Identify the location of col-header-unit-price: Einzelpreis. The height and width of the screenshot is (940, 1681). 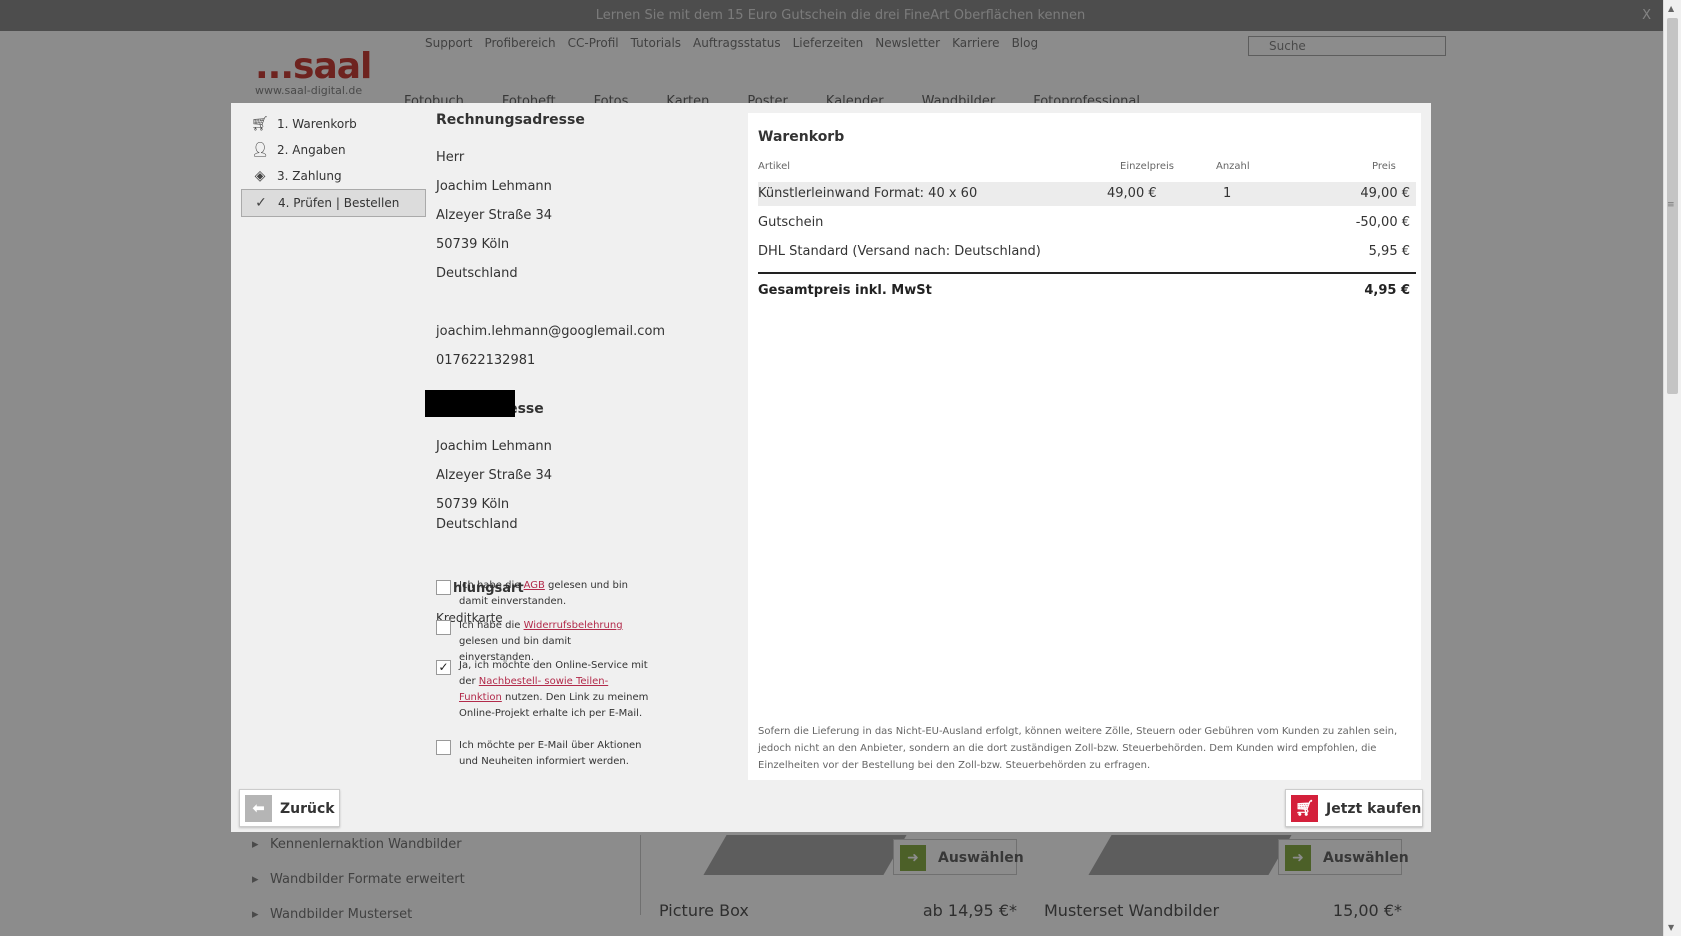
(1147, 166).